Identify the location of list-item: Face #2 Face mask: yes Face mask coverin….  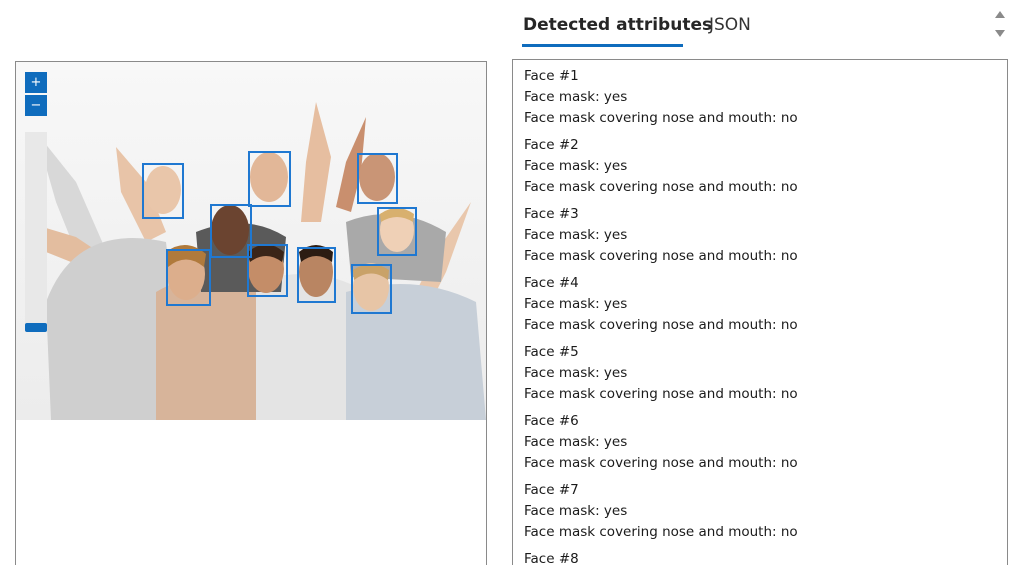
(765, 166).